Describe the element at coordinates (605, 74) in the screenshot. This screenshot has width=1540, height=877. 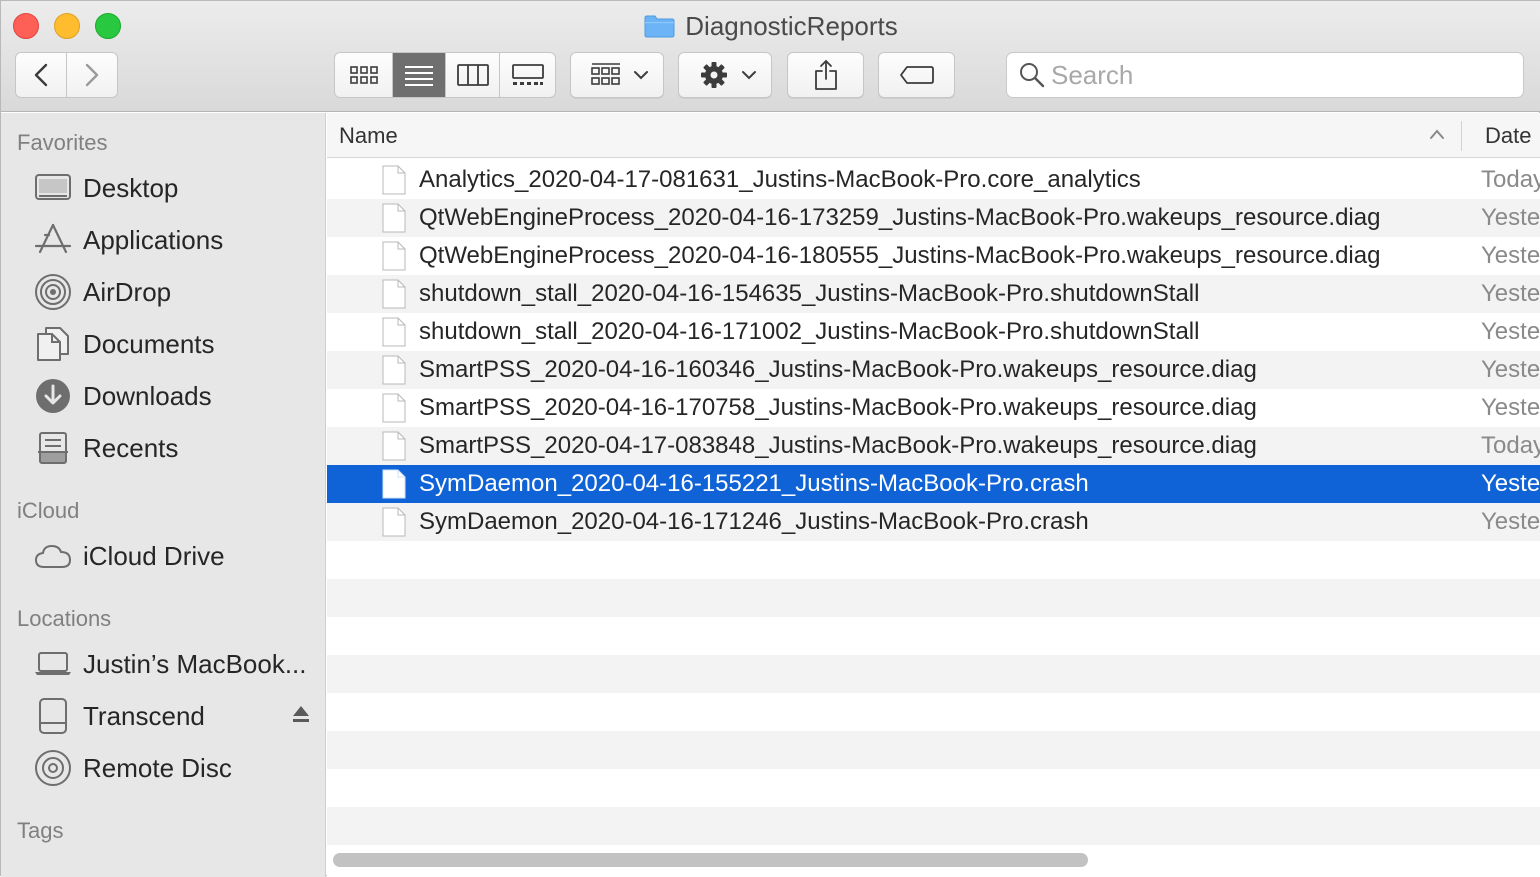
I see `group-grid-icon` at that location.